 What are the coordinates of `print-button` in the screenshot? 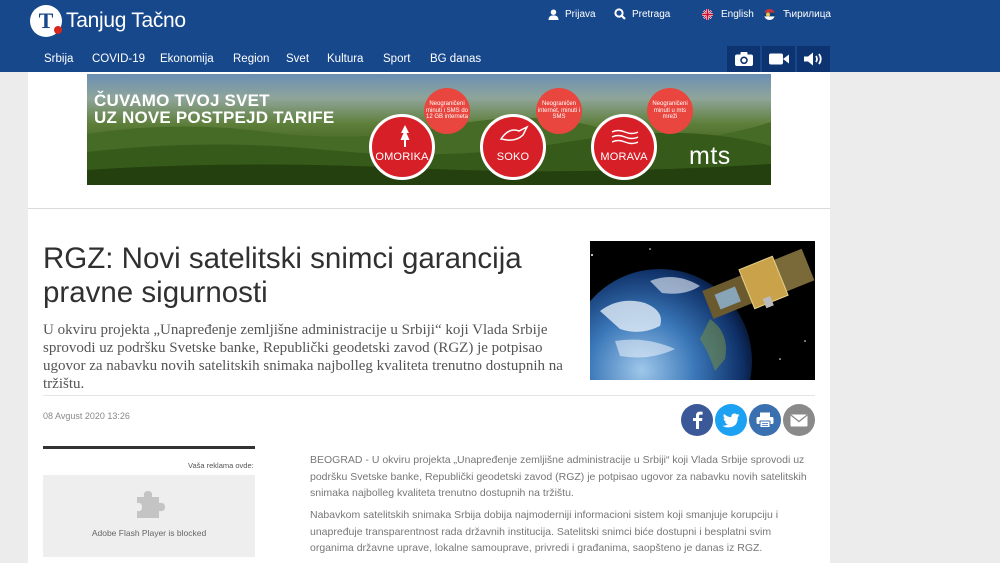 It's located at (765, 420).